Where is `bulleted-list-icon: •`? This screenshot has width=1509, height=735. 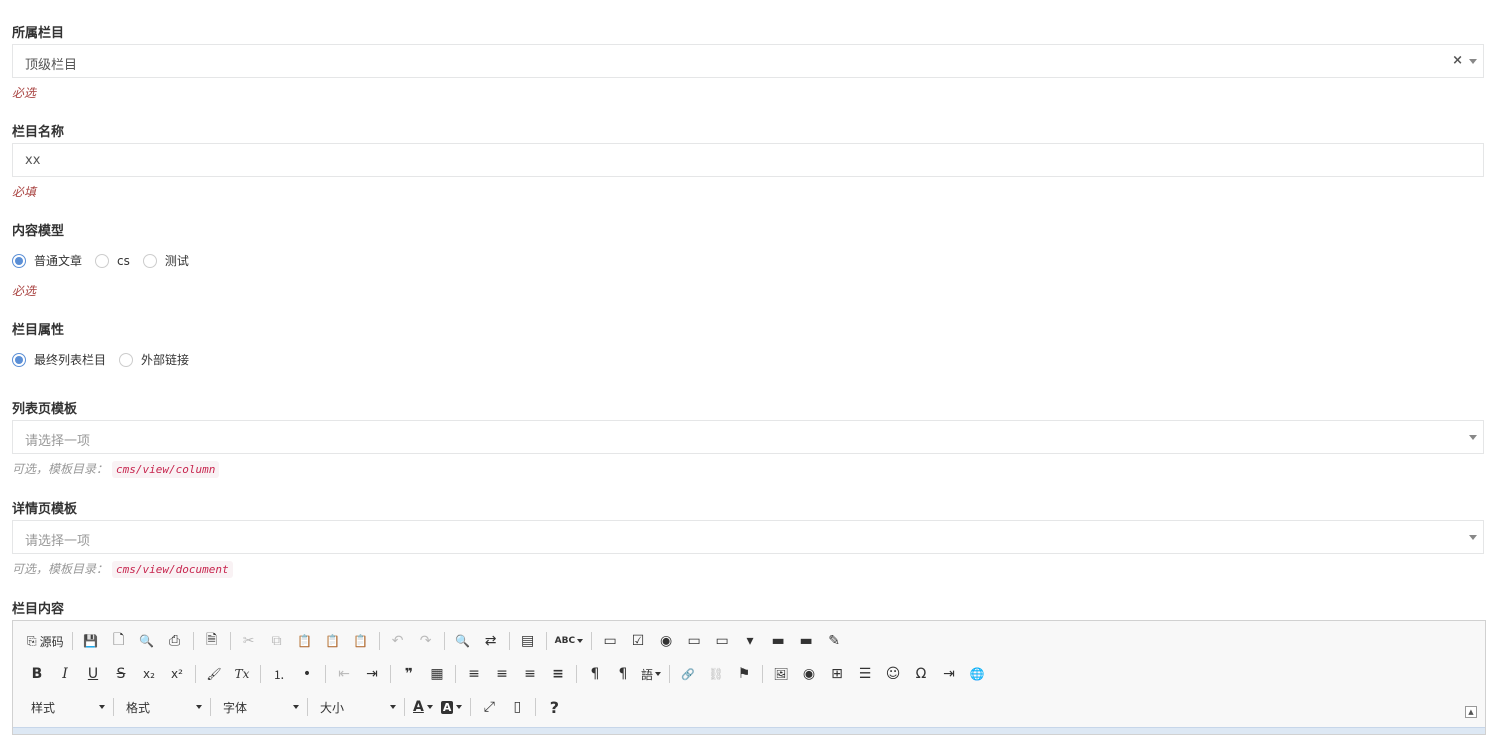
bulleted-list-icon: • is located at coordinates (307, 674).